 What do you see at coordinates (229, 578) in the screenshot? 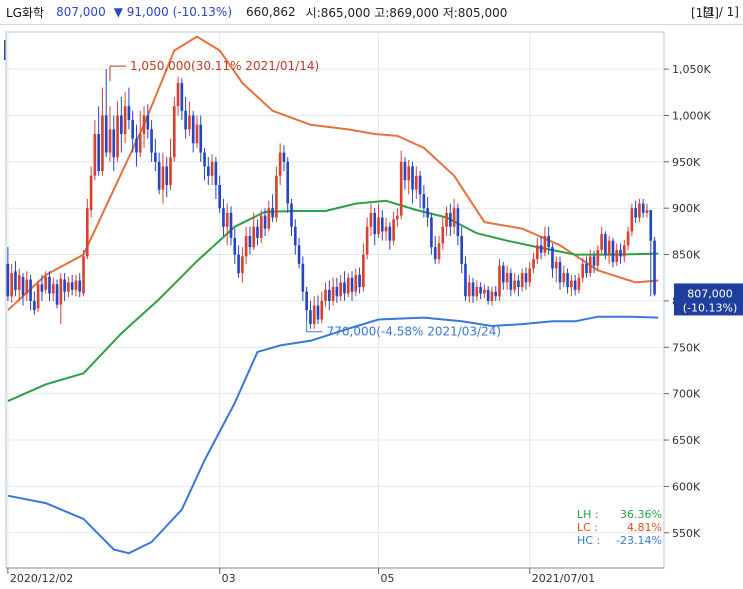
I see `x-tick-label: 03` at bounding box center [229, 578].